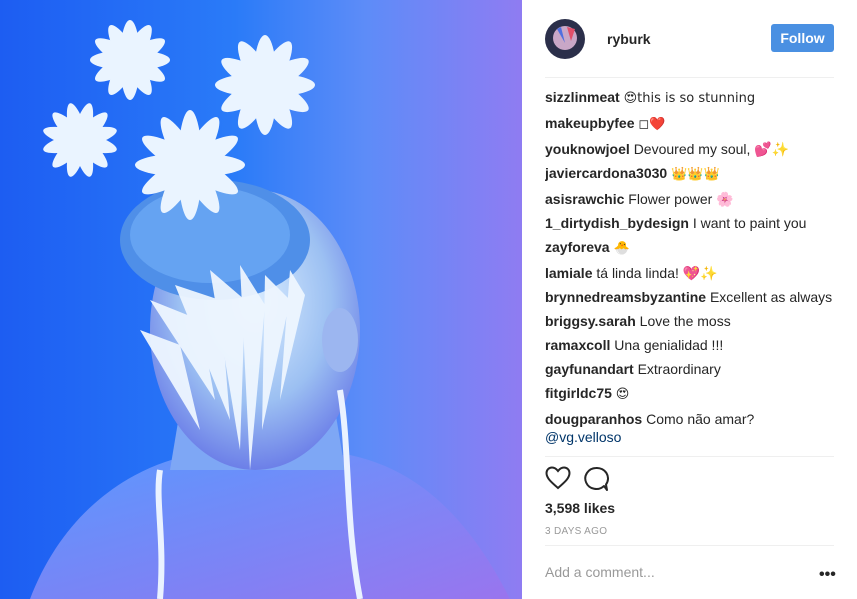  Describe the element at coordinates (617, 223) in the screenshot. I see `comment-username: 1_dirtydish_bydesign` at that location.